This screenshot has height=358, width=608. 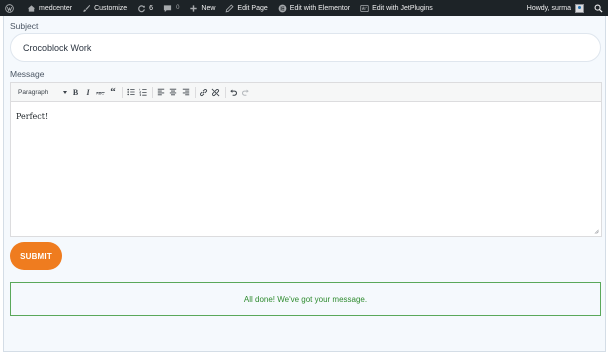 I want to click on avatar, so click(x=579, y=8).